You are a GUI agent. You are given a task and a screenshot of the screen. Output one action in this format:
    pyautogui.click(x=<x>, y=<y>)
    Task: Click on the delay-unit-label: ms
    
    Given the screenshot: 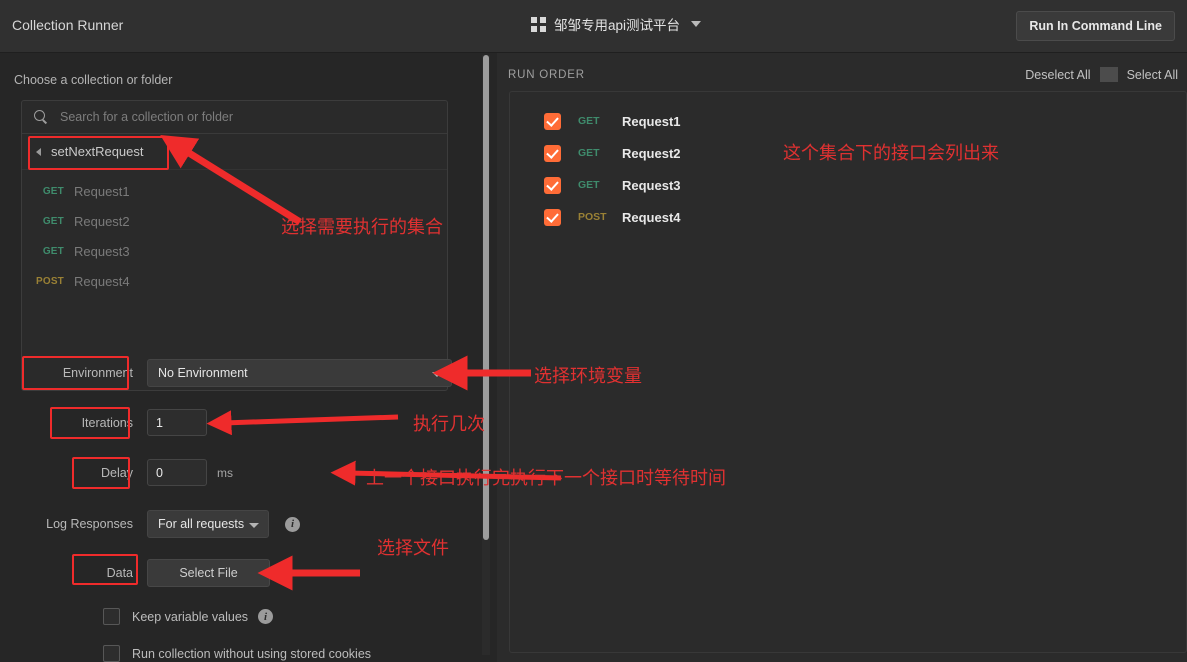 What is the action you would take?
    pyautogui.click(x=225, y=472)
    